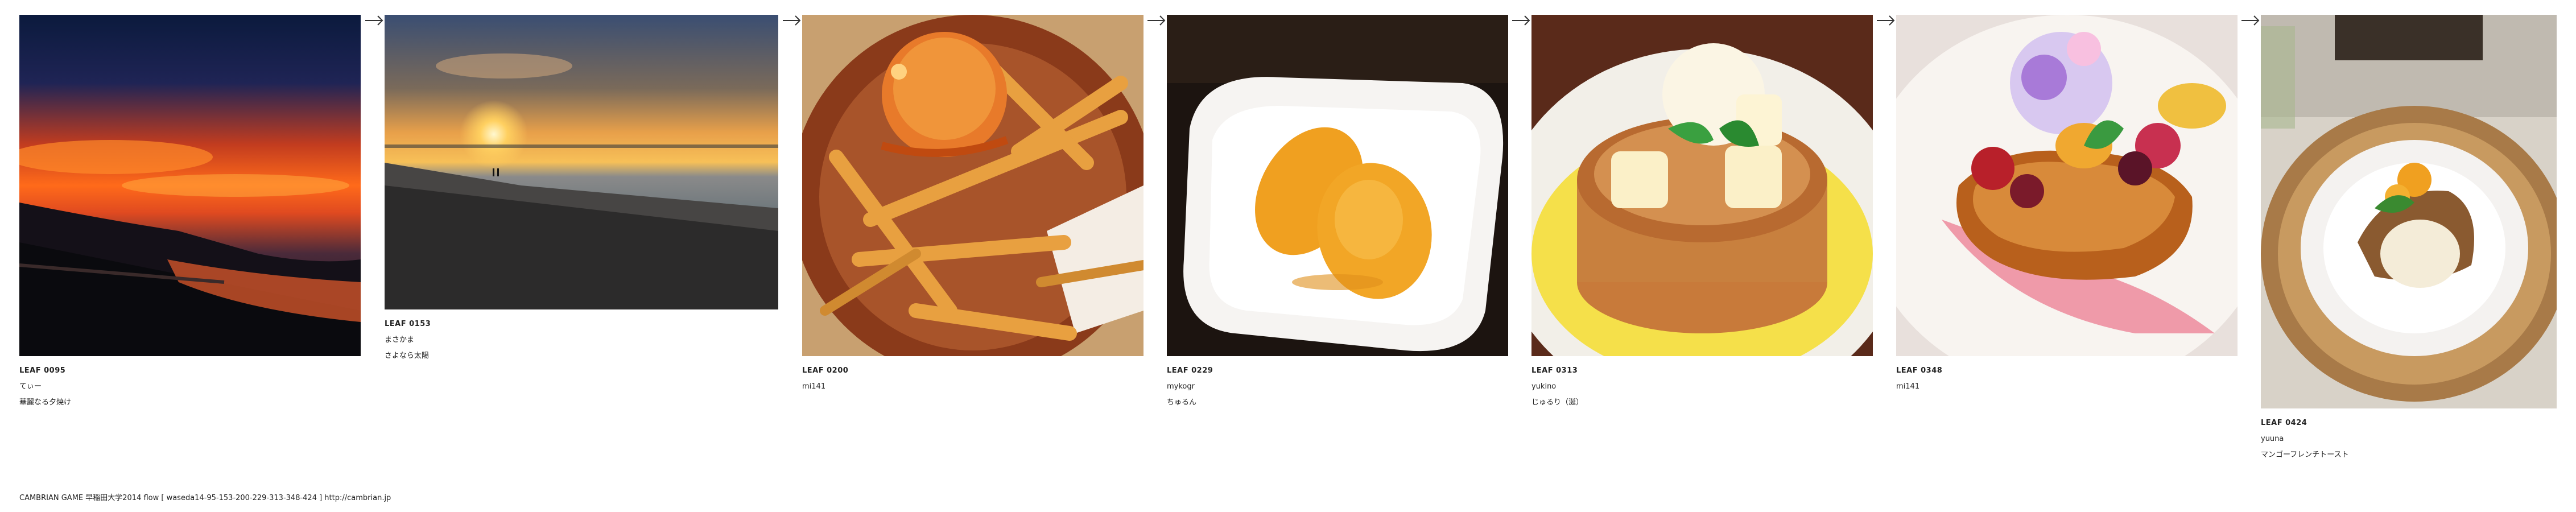 This screenshot has width=2576, height=512. I want to click on leaf-card: LEAF 0424 yuuna マンゴーフレンチトースト, so click(2409, 239).